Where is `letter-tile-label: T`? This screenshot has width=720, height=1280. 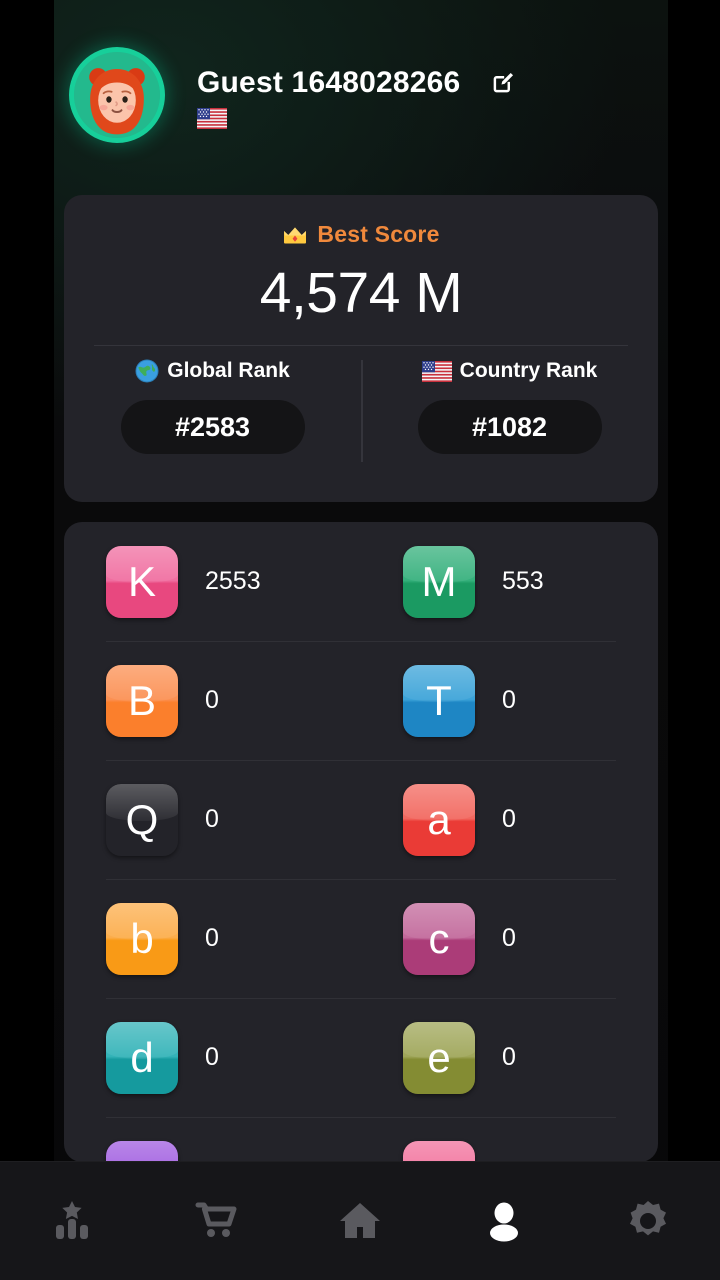 letter-tile-label: T is located at coordinates (439, 700).